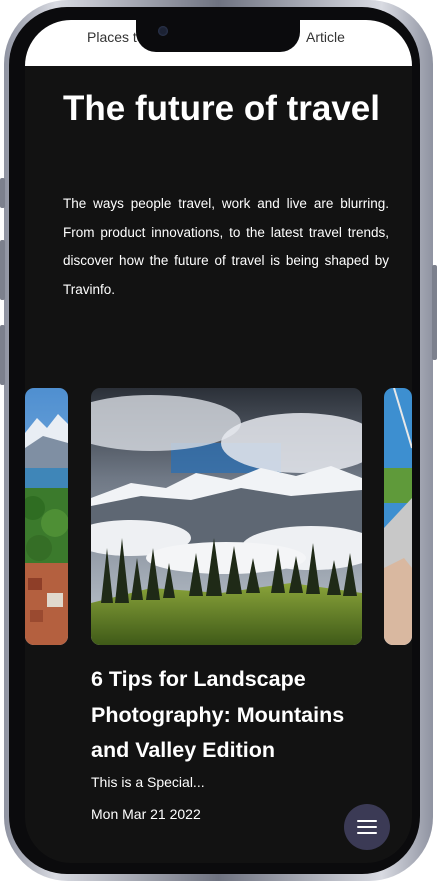 The image size is (437, 882). What do you see at coordinates (367, 821) in the screenshot?
I see `hamburger-menu-icon` at bounding box center [367, 821].